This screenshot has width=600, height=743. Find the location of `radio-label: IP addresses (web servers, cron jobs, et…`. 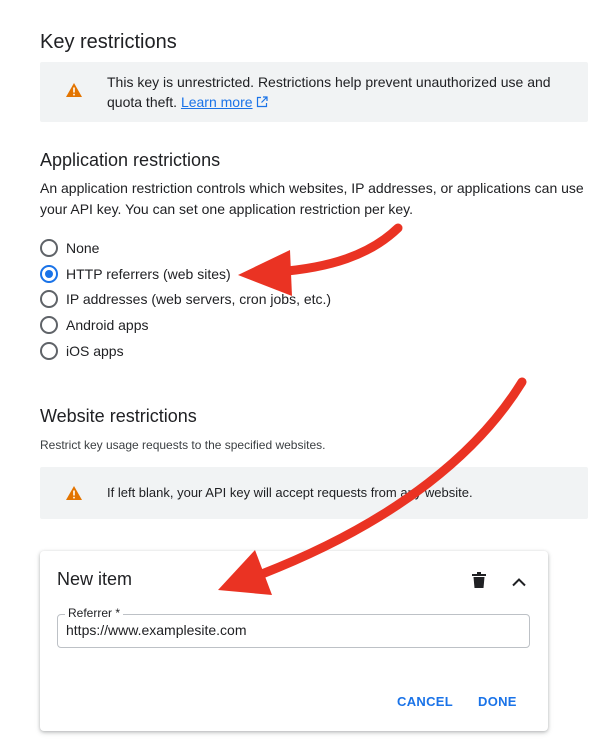

radio-label: IP addresses (web servers, cron jobs, et… is located at coordinates (199, 299).